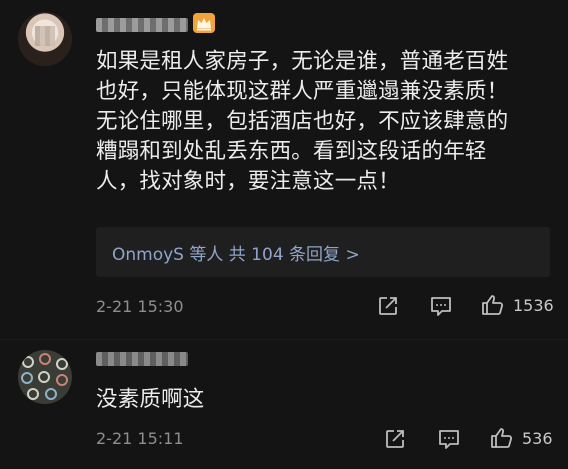 The height and width of the screenshot is (469, 568). What do you see at coordinates (140, 306) in the screenshot?
I see `comment-timestamp: 2-21 15:30` at bounding box center [140, 306].